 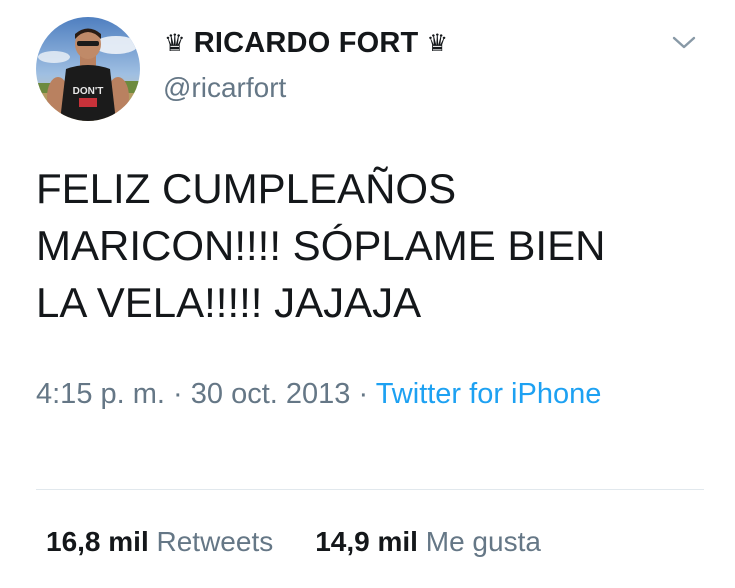 I want to click on tweet-date: 30 oct. 2013, so click(x=271, y=394).